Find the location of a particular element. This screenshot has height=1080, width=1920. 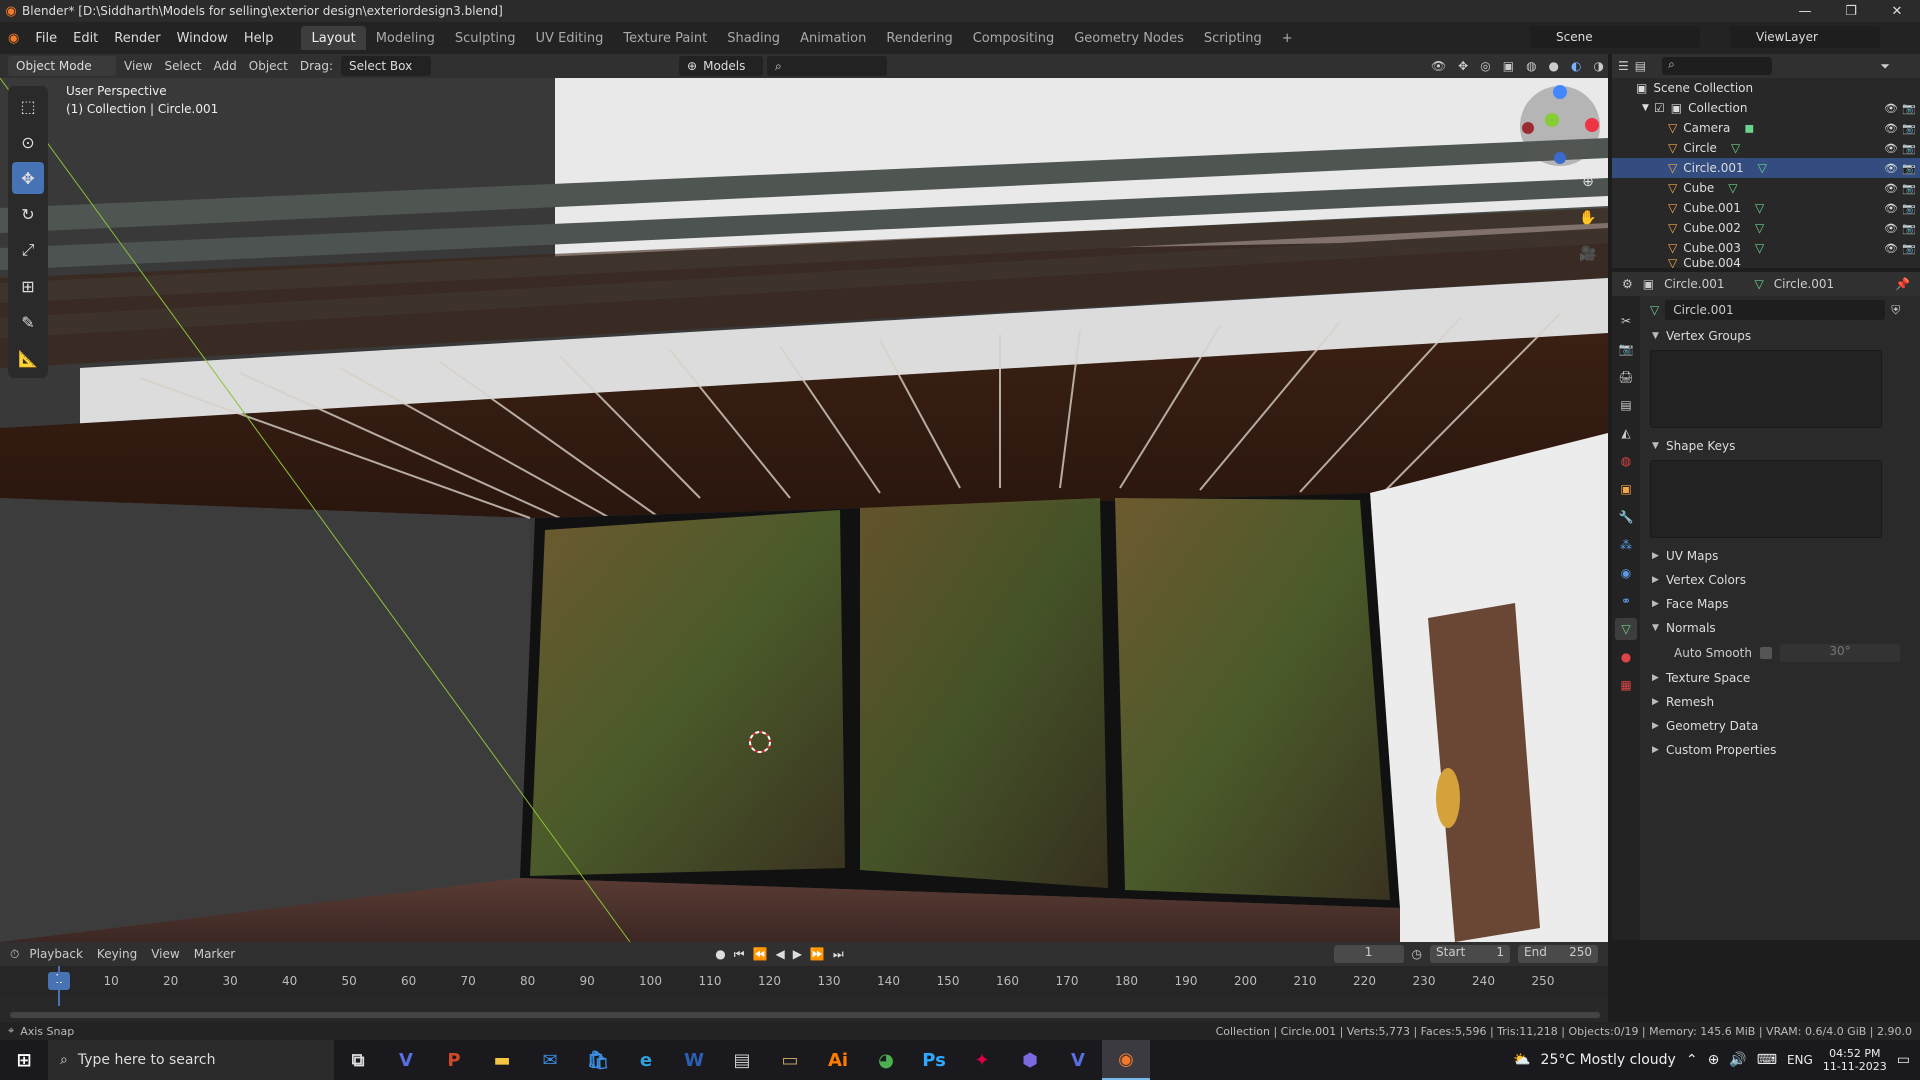

overlay-icon: ◎ is located at coordinates (1485, 66).